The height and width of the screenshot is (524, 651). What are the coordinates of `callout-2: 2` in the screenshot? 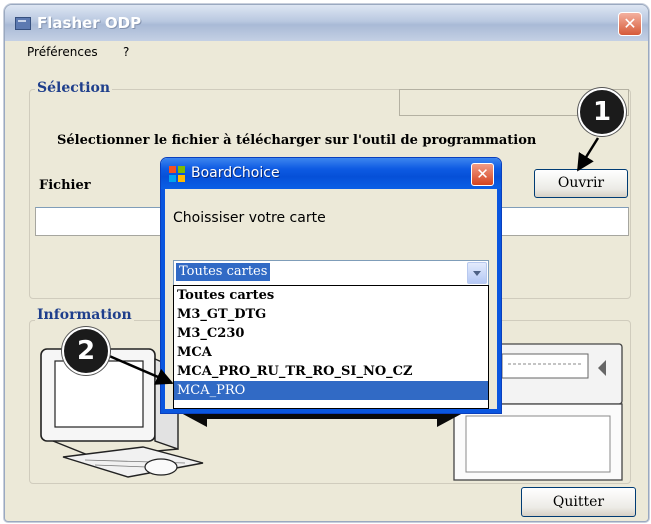 It's located at (86, 351).